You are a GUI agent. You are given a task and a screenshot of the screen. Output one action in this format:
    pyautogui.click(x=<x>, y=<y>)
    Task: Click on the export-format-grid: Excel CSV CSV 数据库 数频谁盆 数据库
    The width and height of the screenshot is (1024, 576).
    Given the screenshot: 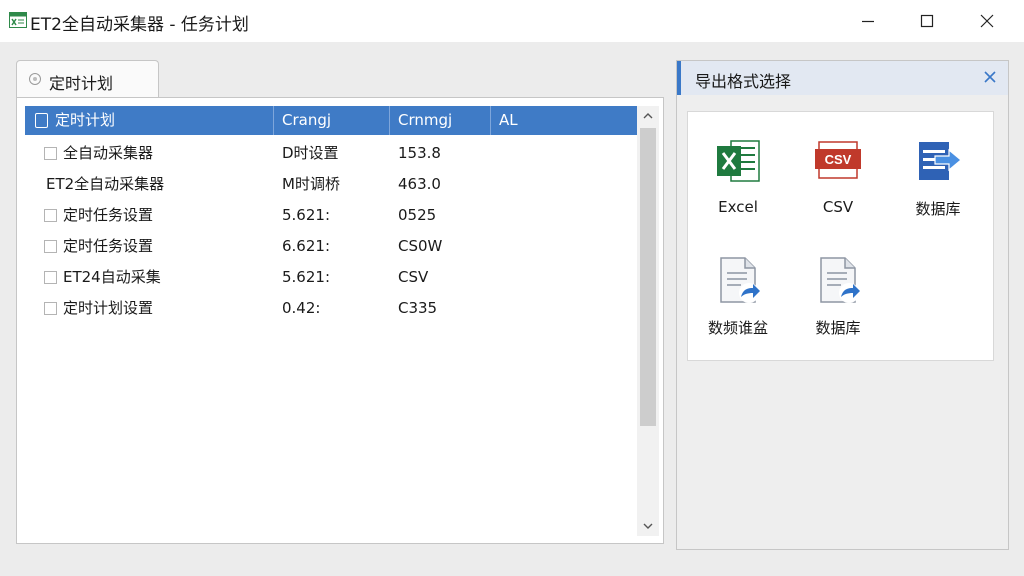 What is the action you would take?
    pyautogui.click(x=840, y=236)
    